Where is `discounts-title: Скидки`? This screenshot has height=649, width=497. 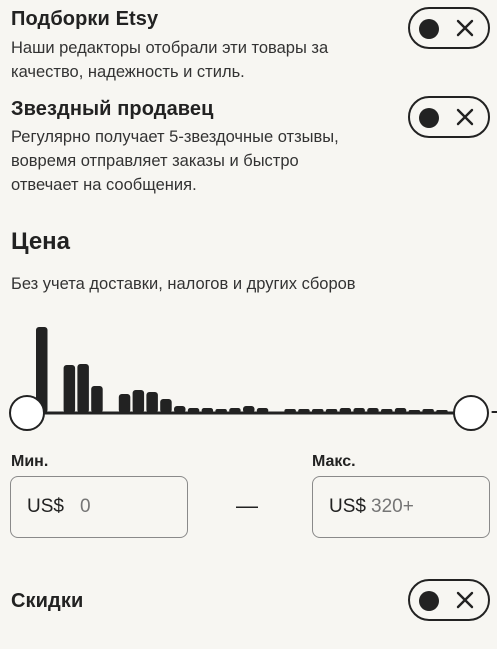 discounts-title: Скидки is located at coordinates (47, 601).